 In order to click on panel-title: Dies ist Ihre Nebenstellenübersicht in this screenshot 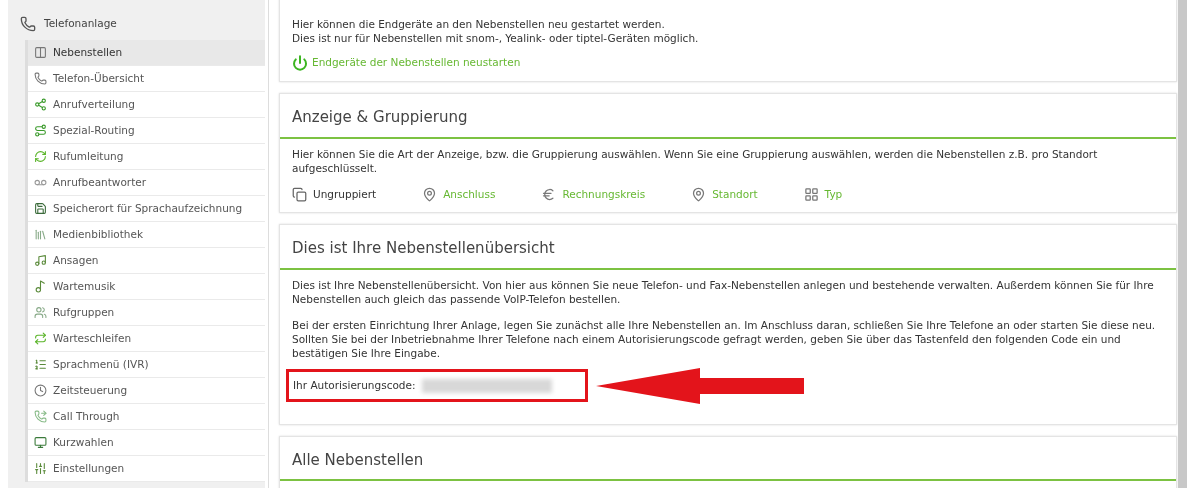, I will do `click(423, 248)`.